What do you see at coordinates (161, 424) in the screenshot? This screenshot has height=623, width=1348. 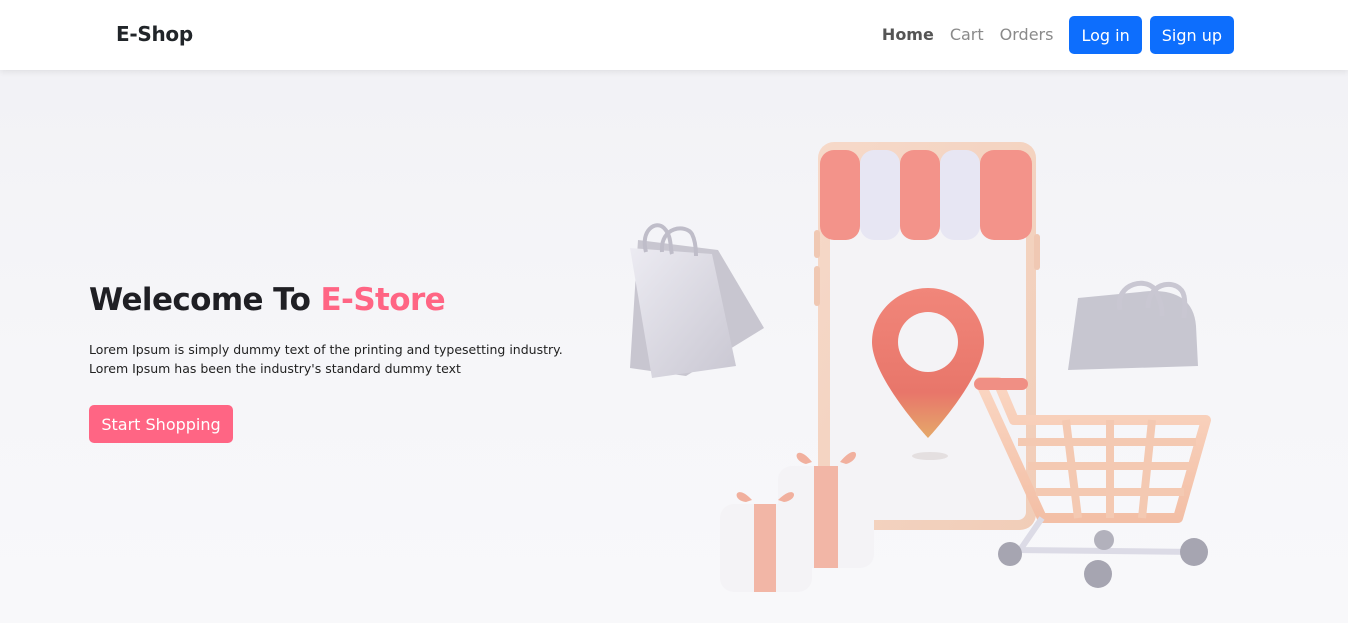 I see `start-shopping-button: Start Shopping` at bounding box center [161, 424].